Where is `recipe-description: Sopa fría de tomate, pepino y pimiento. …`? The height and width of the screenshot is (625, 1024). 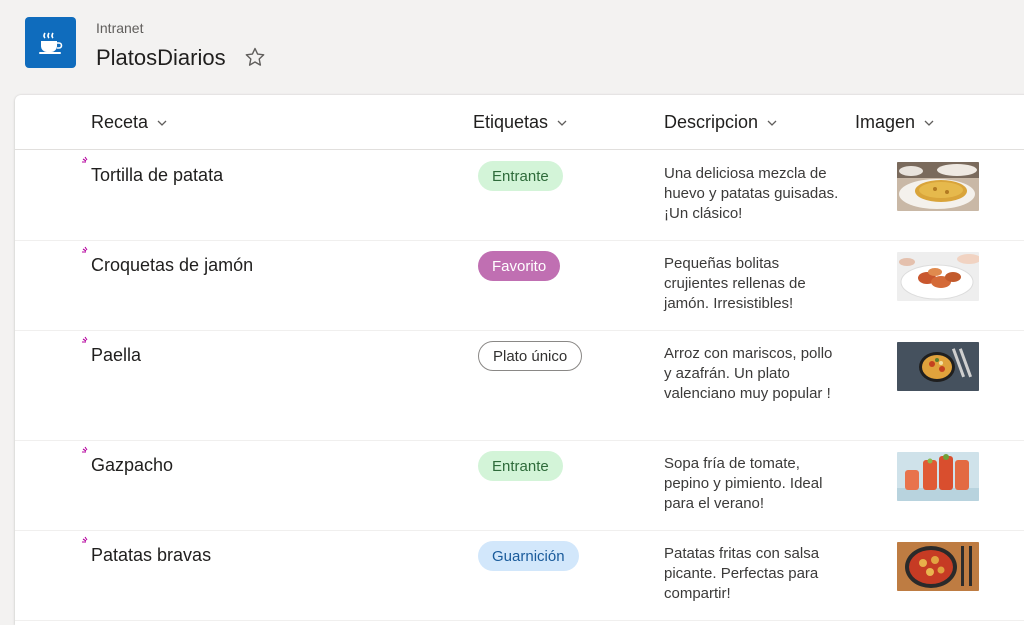 recipe-description: Sopa fría de tomate, pepino y pimiento. … is located at coordinates (743, 483).